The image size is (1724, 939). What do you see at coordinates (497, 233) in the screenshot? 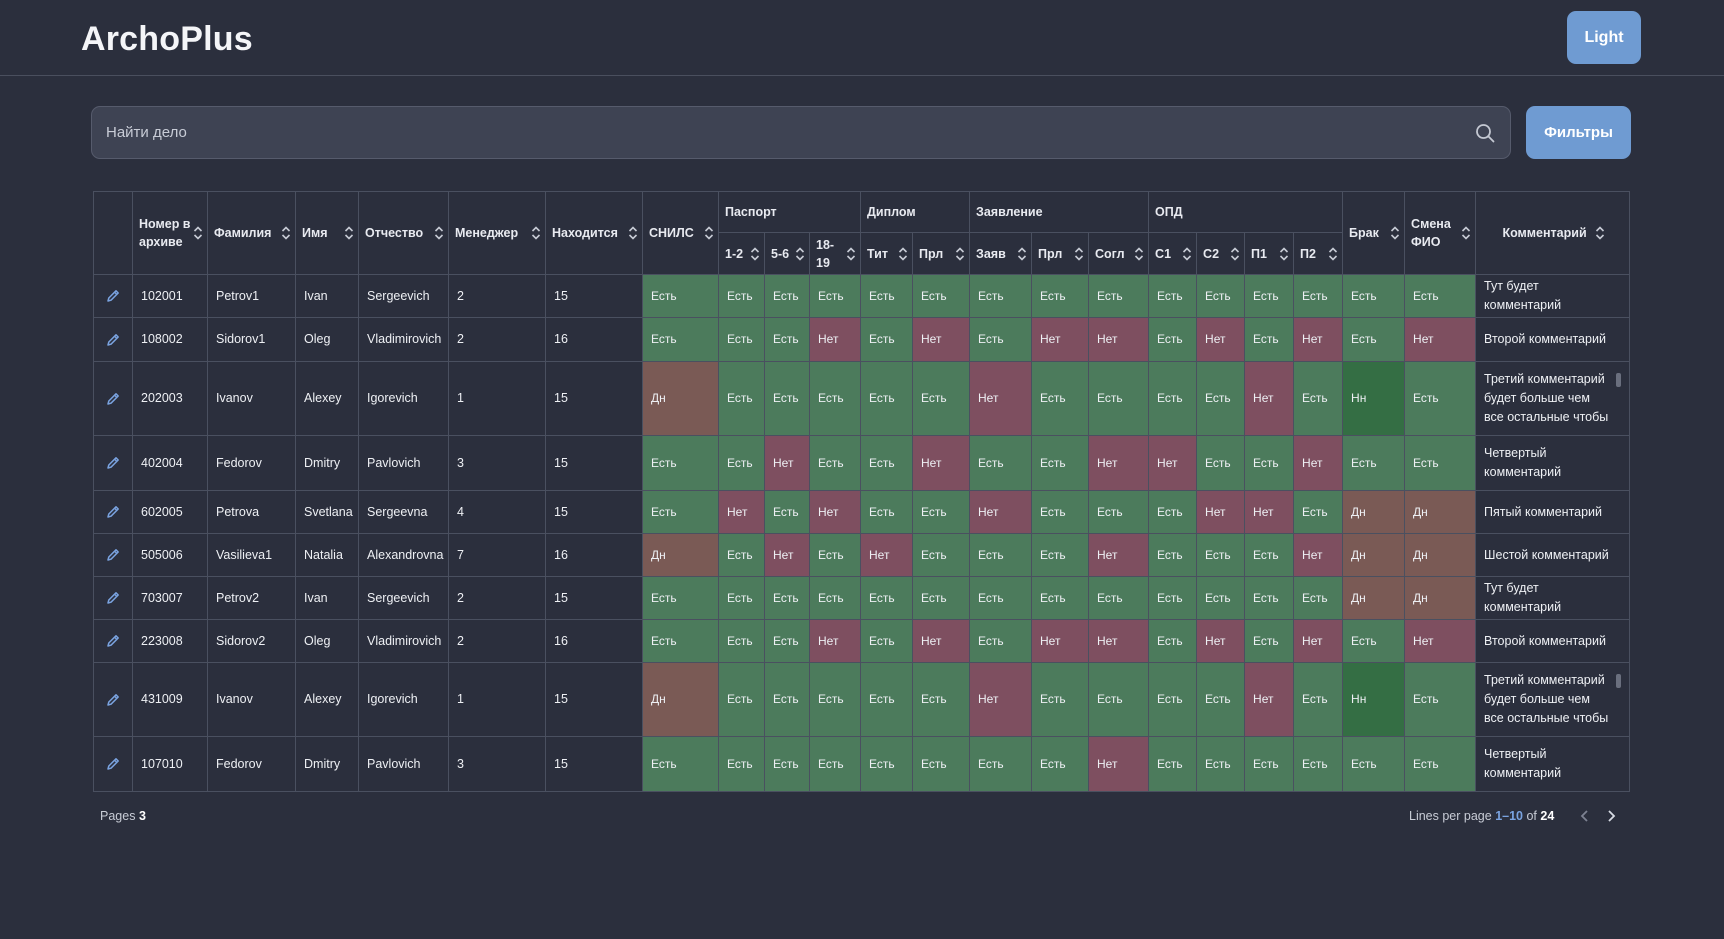
I see `header-manager: Менеджер` at bounding box center [497, 233].